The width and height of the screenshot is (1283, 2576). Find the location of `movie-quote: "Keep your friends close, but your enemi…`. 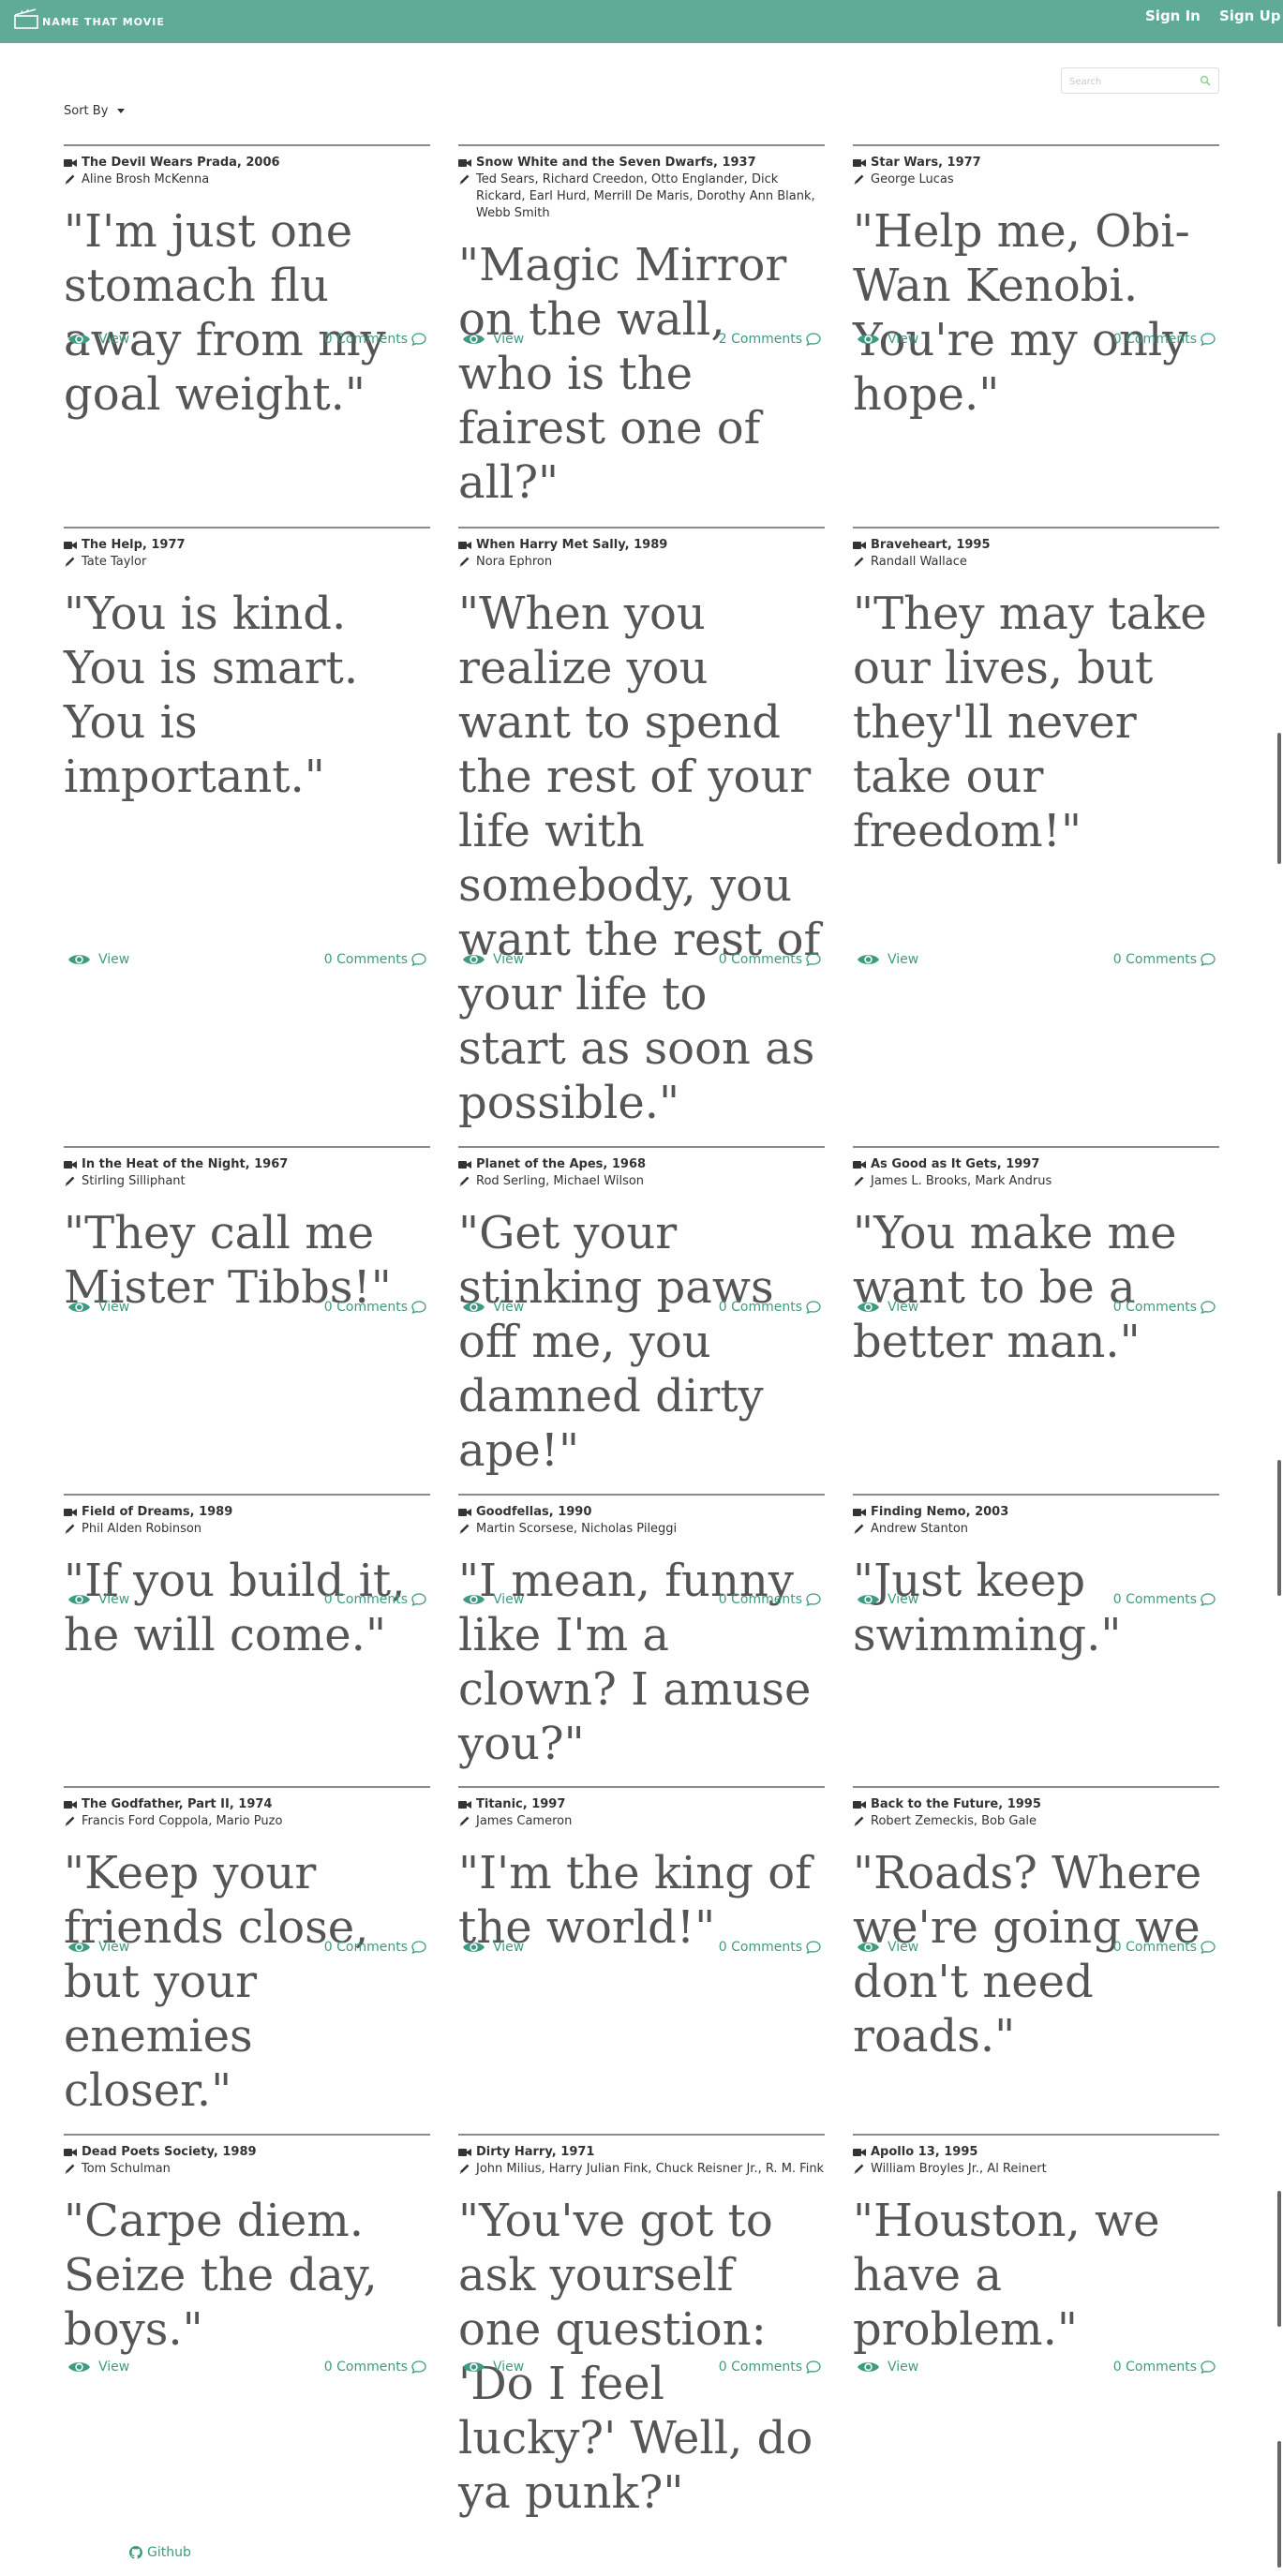

movie-quote: "Keep your friends close, but your enemi… is located at coordinates (216, 1982).